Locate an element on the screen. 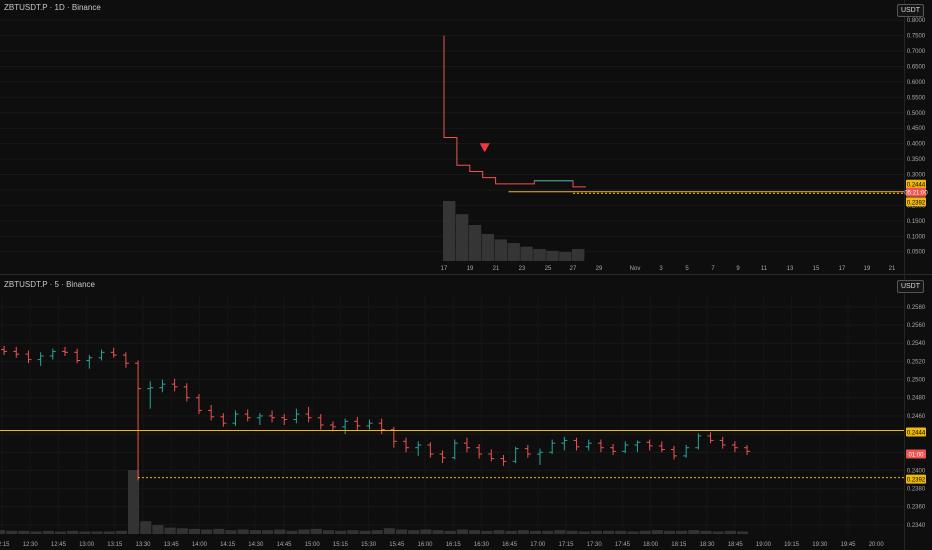  bottom-x-tick-label: 16:15 is located at coordinates (454, 545).